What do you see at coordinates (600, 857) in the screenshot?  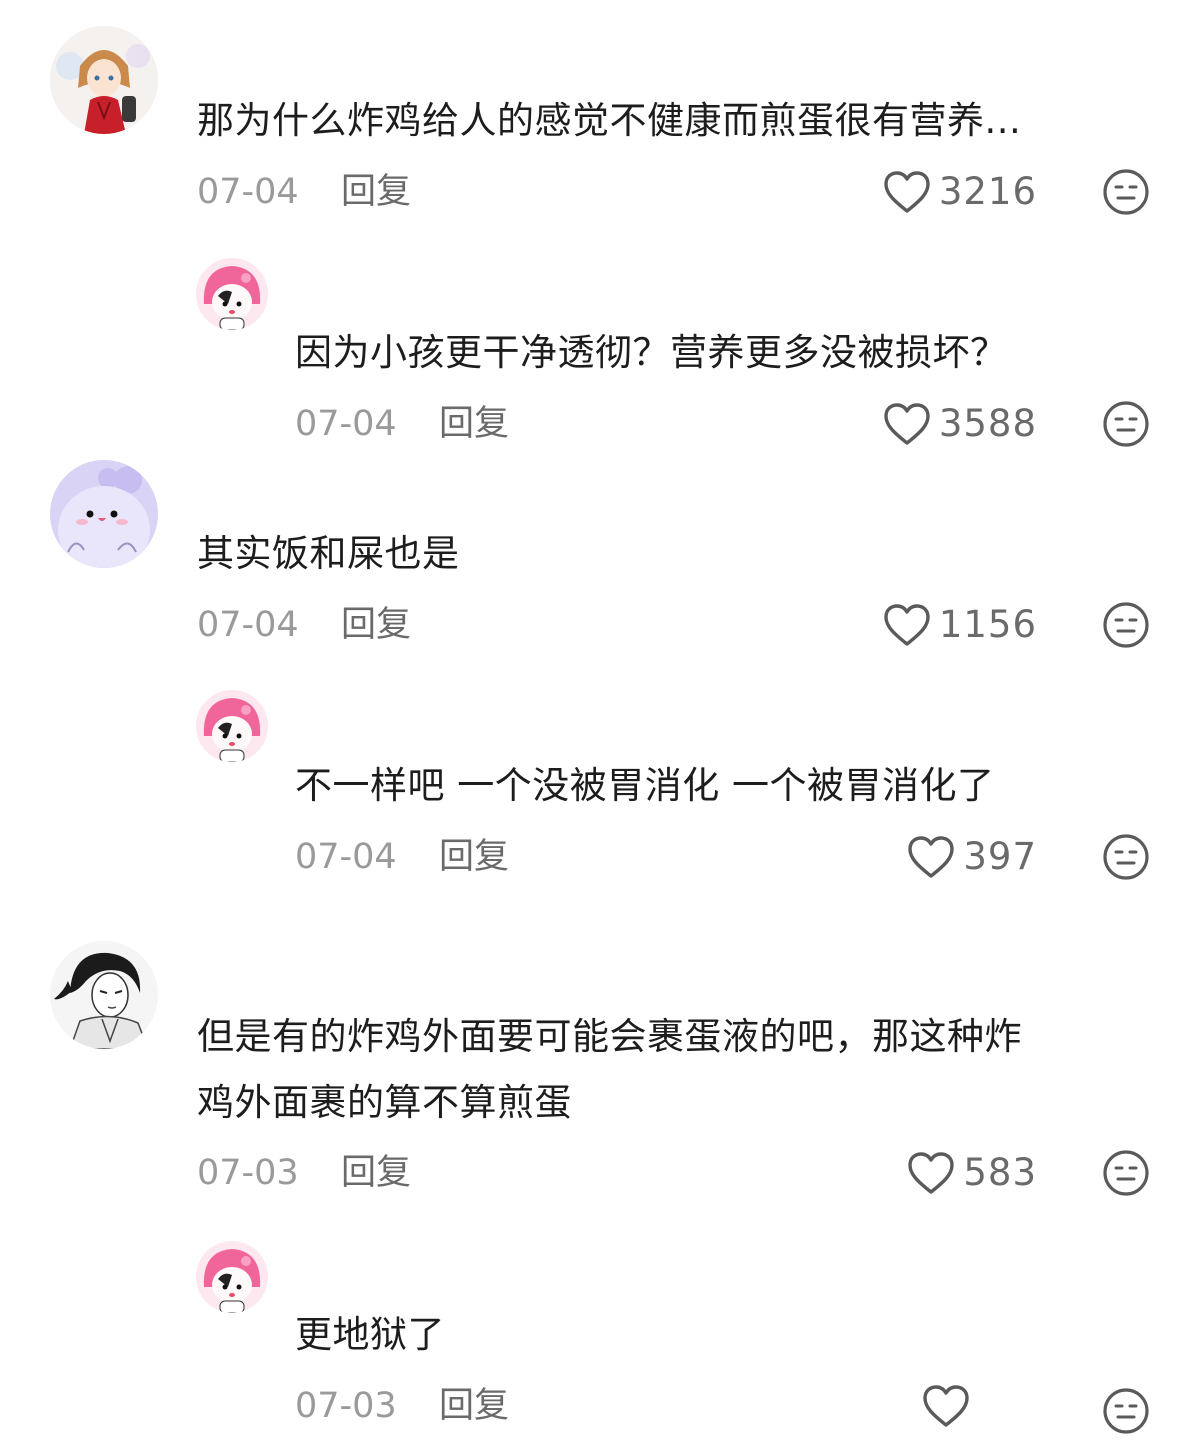 I see `comment-meta: 07-04 回复 397` at bounding box center [600, 857].